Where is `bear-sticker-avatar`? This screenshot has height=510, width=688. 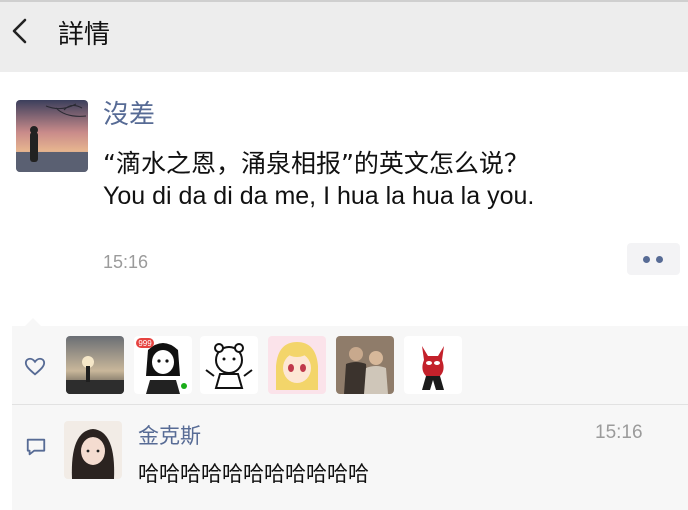
bear-sticker-avatar is located at coordinates (229, 365).